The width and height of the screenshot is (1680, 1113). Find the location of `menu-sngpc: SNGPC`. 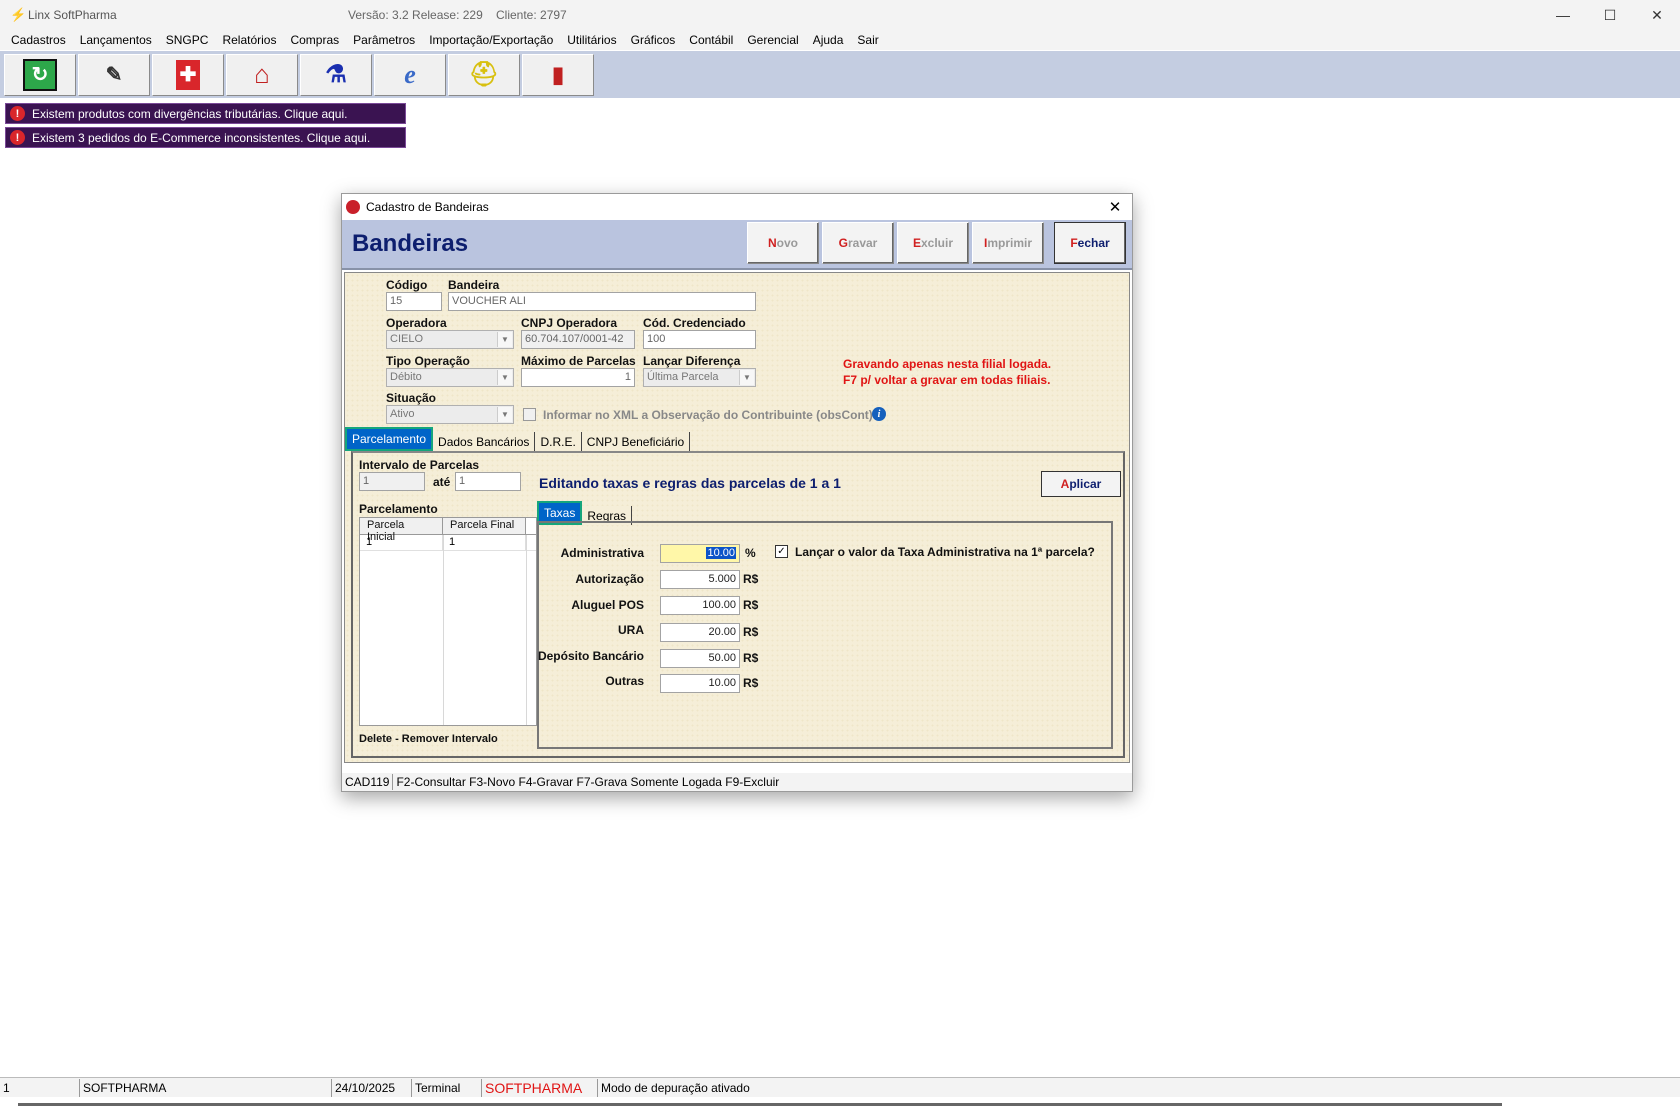

menu-sngpc: SNGPC is located at coordinates (187, 40).